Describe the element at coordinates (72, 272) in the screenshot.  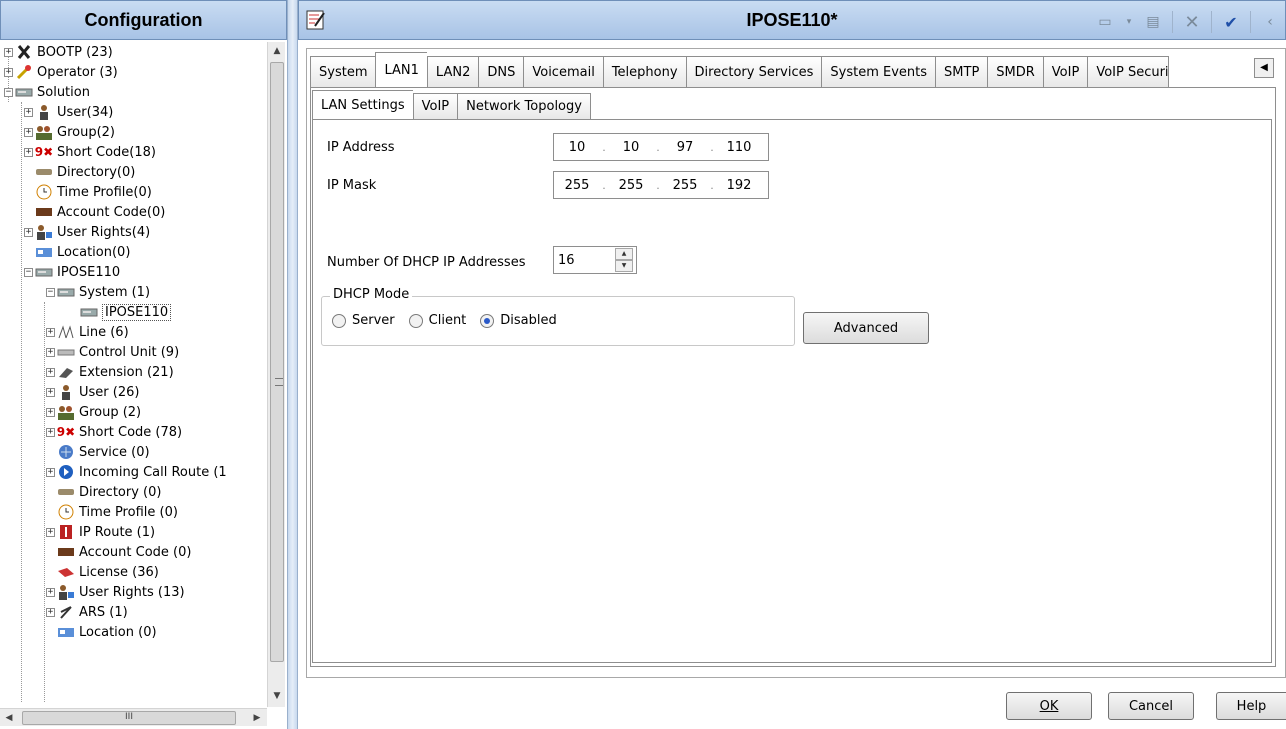
I see `tree-item-ipose110: − IPOSE110` at that location.